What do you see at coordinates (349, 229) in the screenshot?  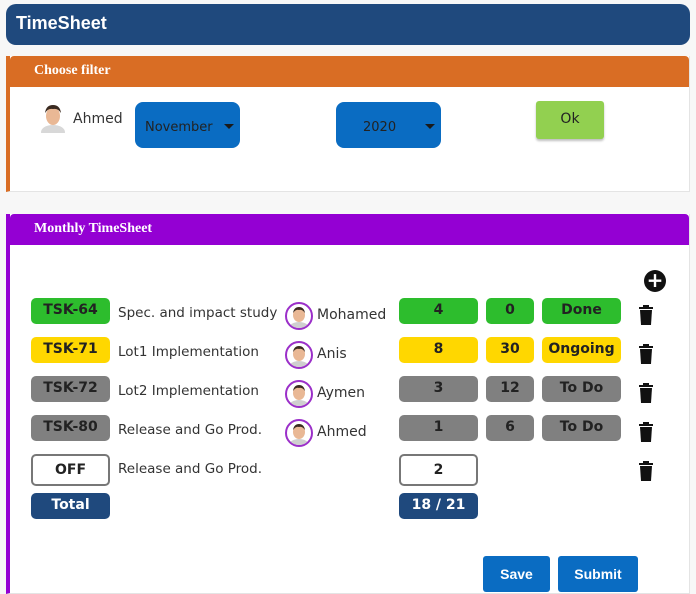 I see `monthly-panel-header: Monthly TimeSheet` at bounding box center [349, 229].